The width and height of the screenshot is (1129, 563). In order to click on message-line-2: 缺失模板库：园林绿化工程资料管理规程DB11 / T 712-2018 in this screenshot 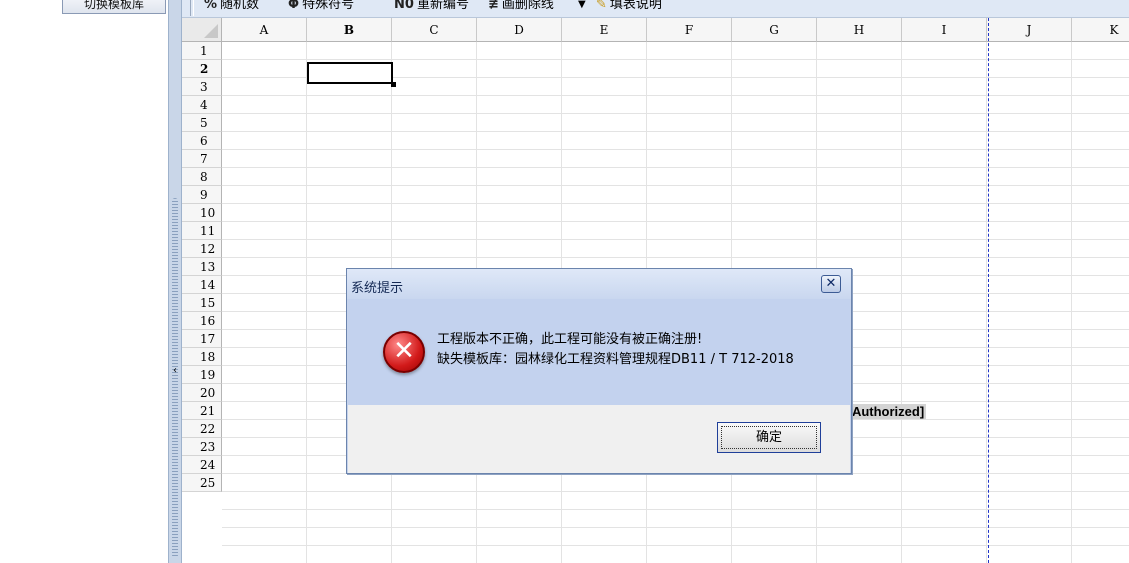, I will do `click(615, 359)`.